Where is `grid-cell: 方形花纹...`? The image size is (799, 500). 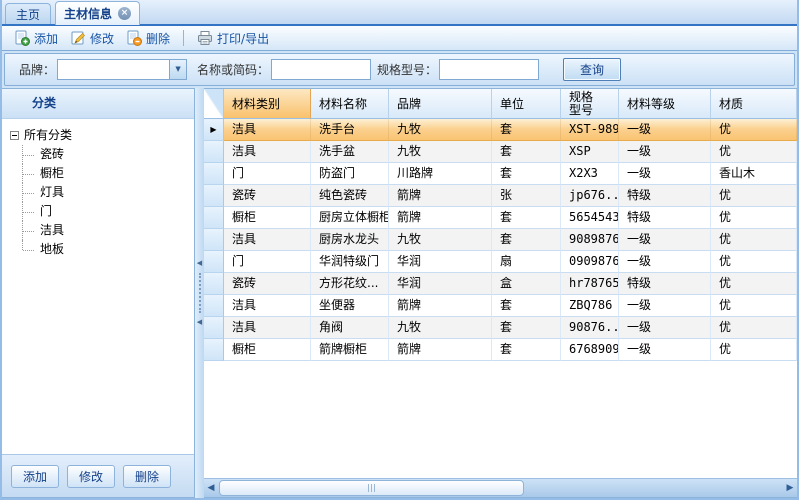 grid-cell: 方形花纹... is located at coordinates (350, 284).